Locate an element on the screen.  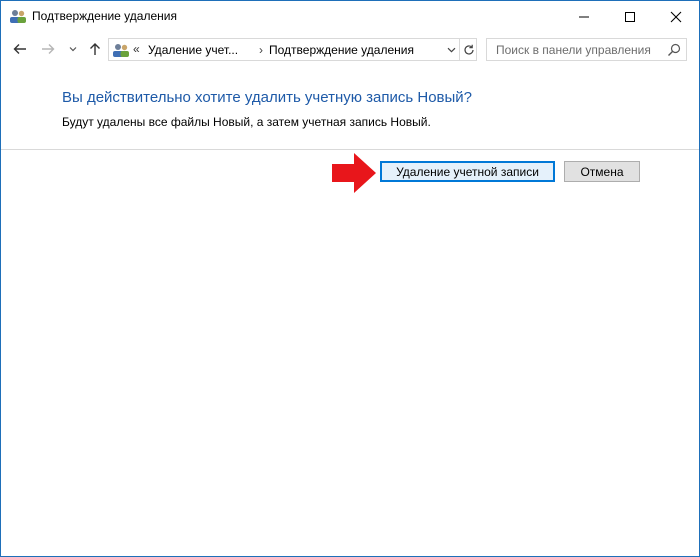
arrow-up-icon is located at coordinates (95, 49).